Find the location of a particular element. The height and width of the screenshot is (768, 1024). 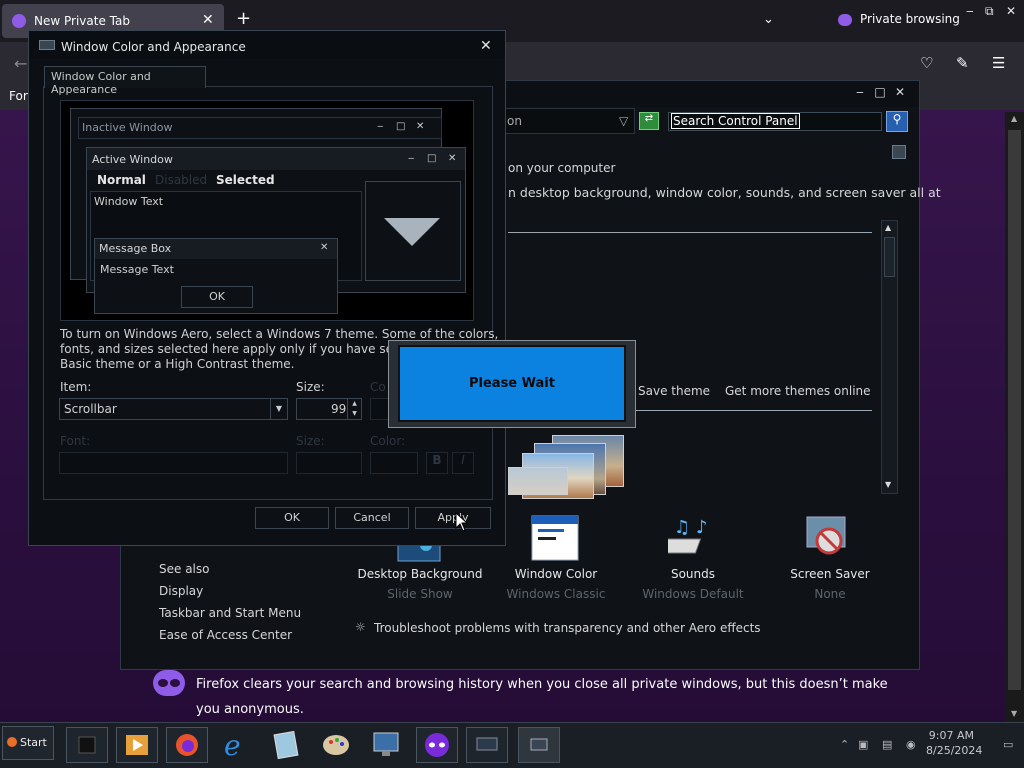

themes-scroll-up-icon: ▲ is located at coordinates (888, 227).